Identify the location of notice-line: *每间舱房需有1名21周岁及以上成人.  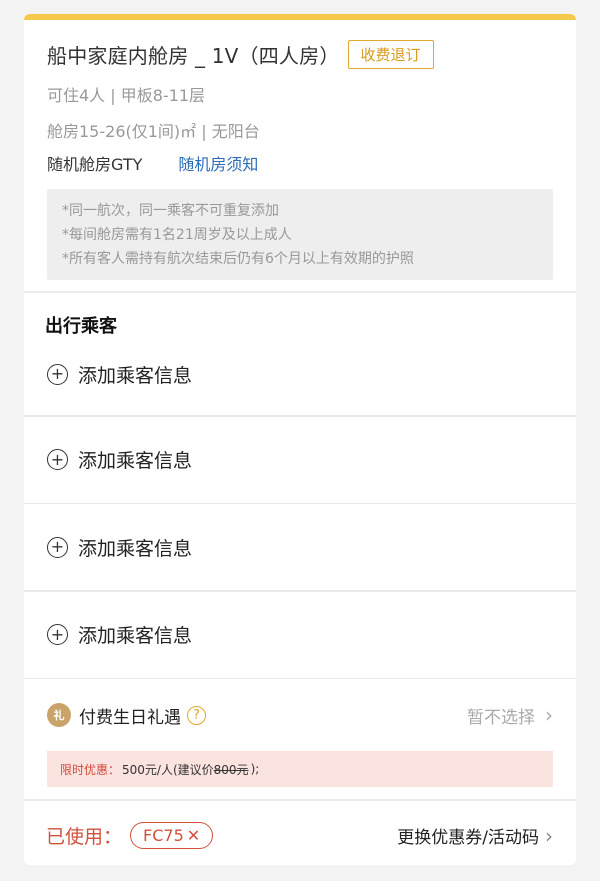
(177, 235).